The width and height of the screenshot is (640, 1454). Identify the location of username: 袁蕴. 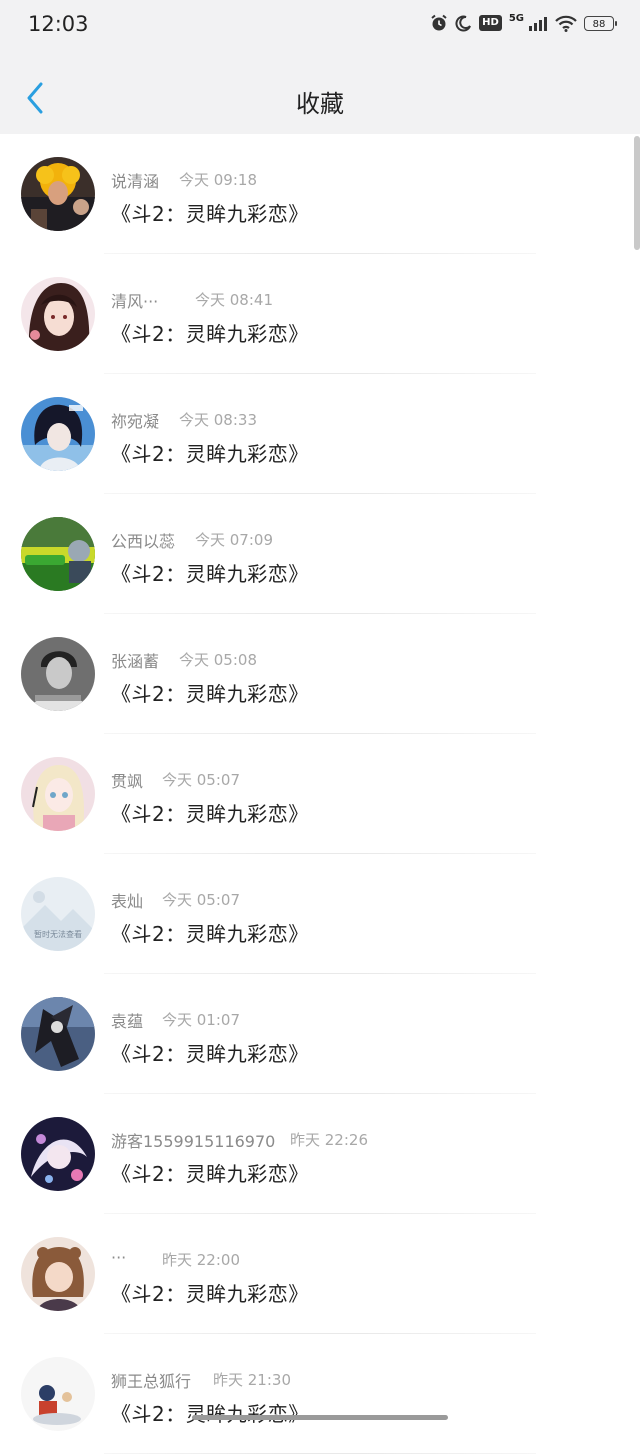
(127, 1021).